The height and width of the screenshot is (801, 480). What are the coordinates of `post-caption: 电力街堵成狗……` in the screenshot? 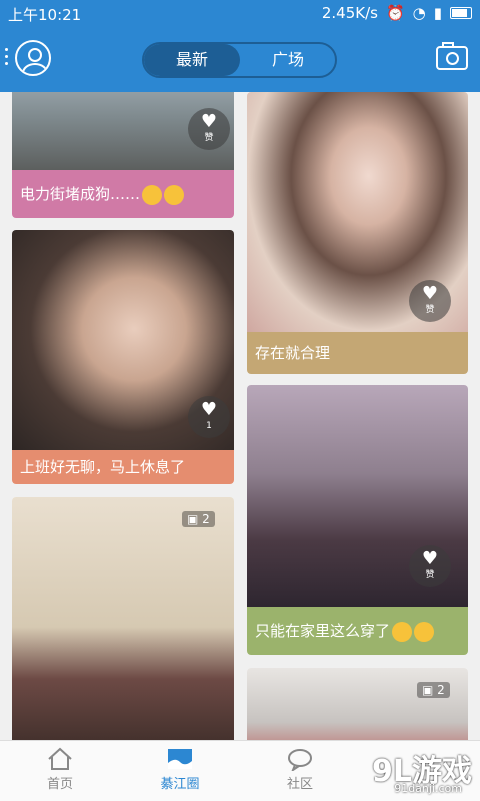 It's located at (123, 194).